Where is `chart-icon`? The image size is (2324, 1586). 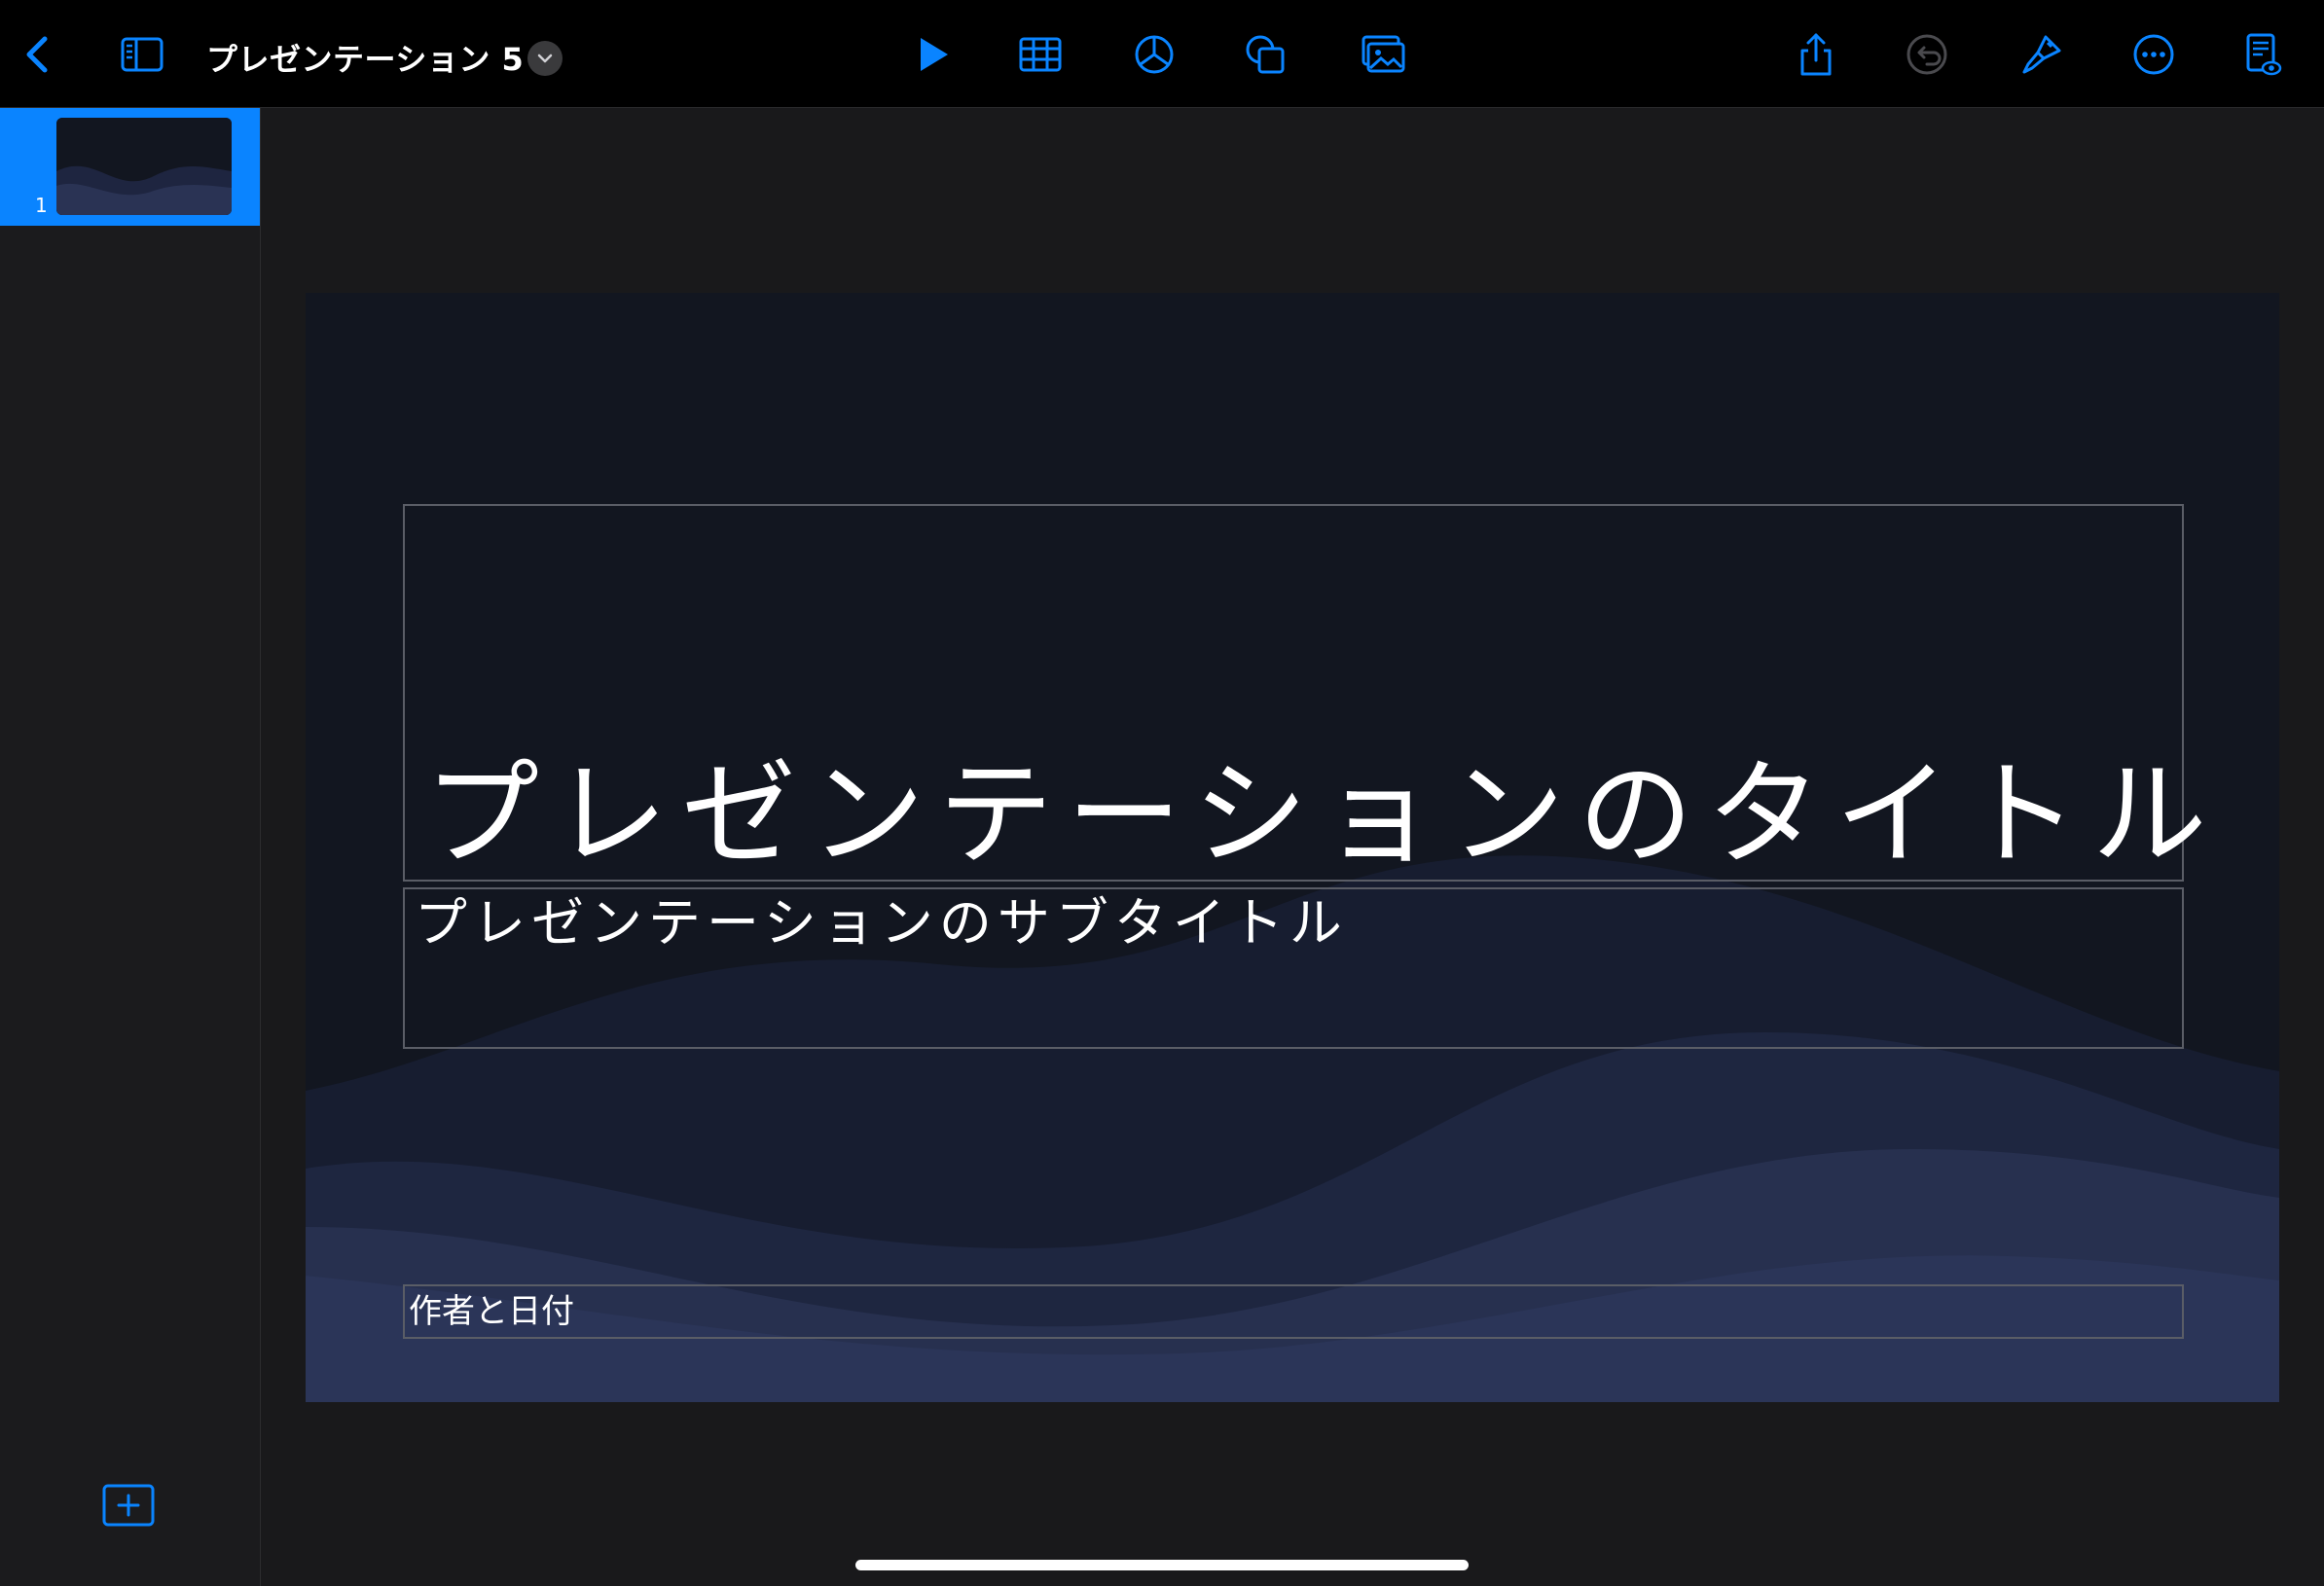 chart-icon is located at coordinates (1154, 54).